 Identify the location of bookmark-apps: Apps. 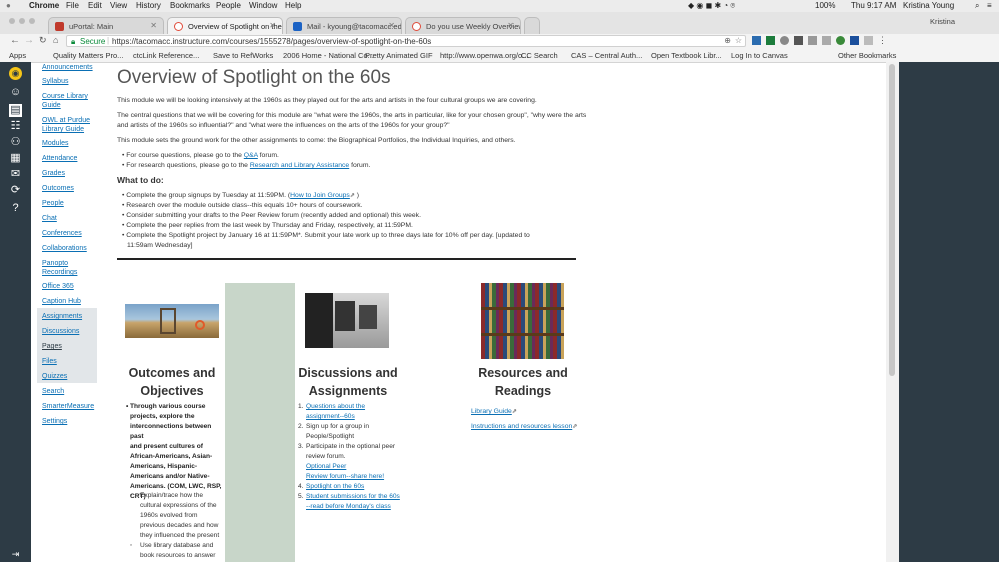
(17, 55).